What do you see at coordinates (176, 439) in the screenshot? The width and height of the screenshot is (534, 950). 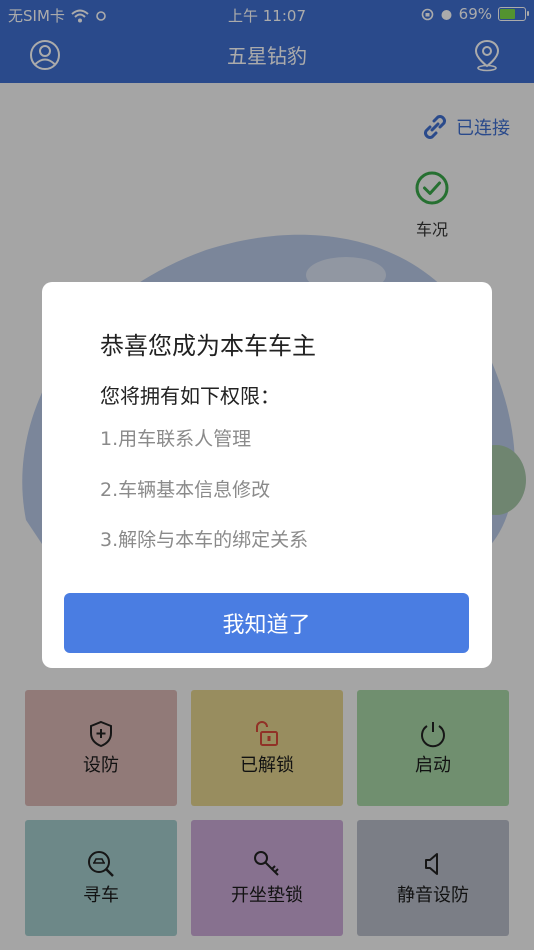 I see `permission-item: 1.用车联系人管理` at bounding box center [176, 439].